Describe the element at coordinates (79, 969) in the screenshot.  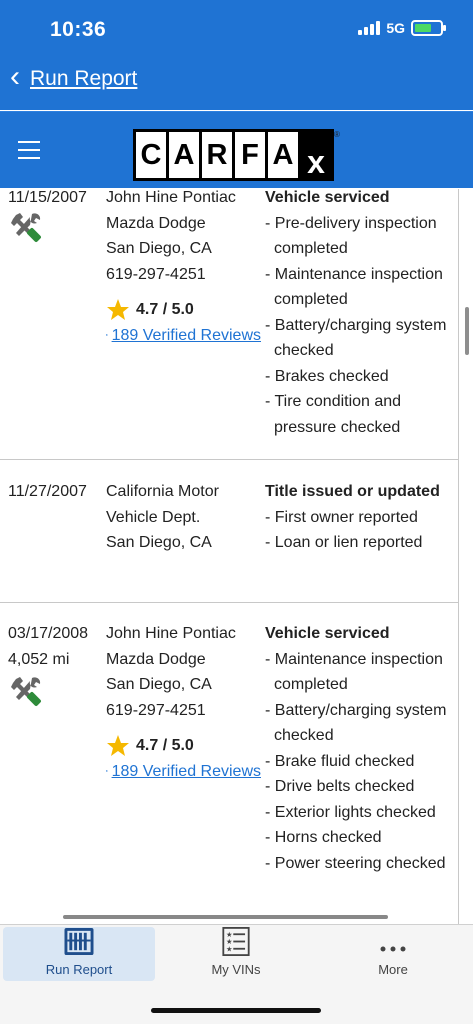
I see `tab-label: Run Report` at that location.